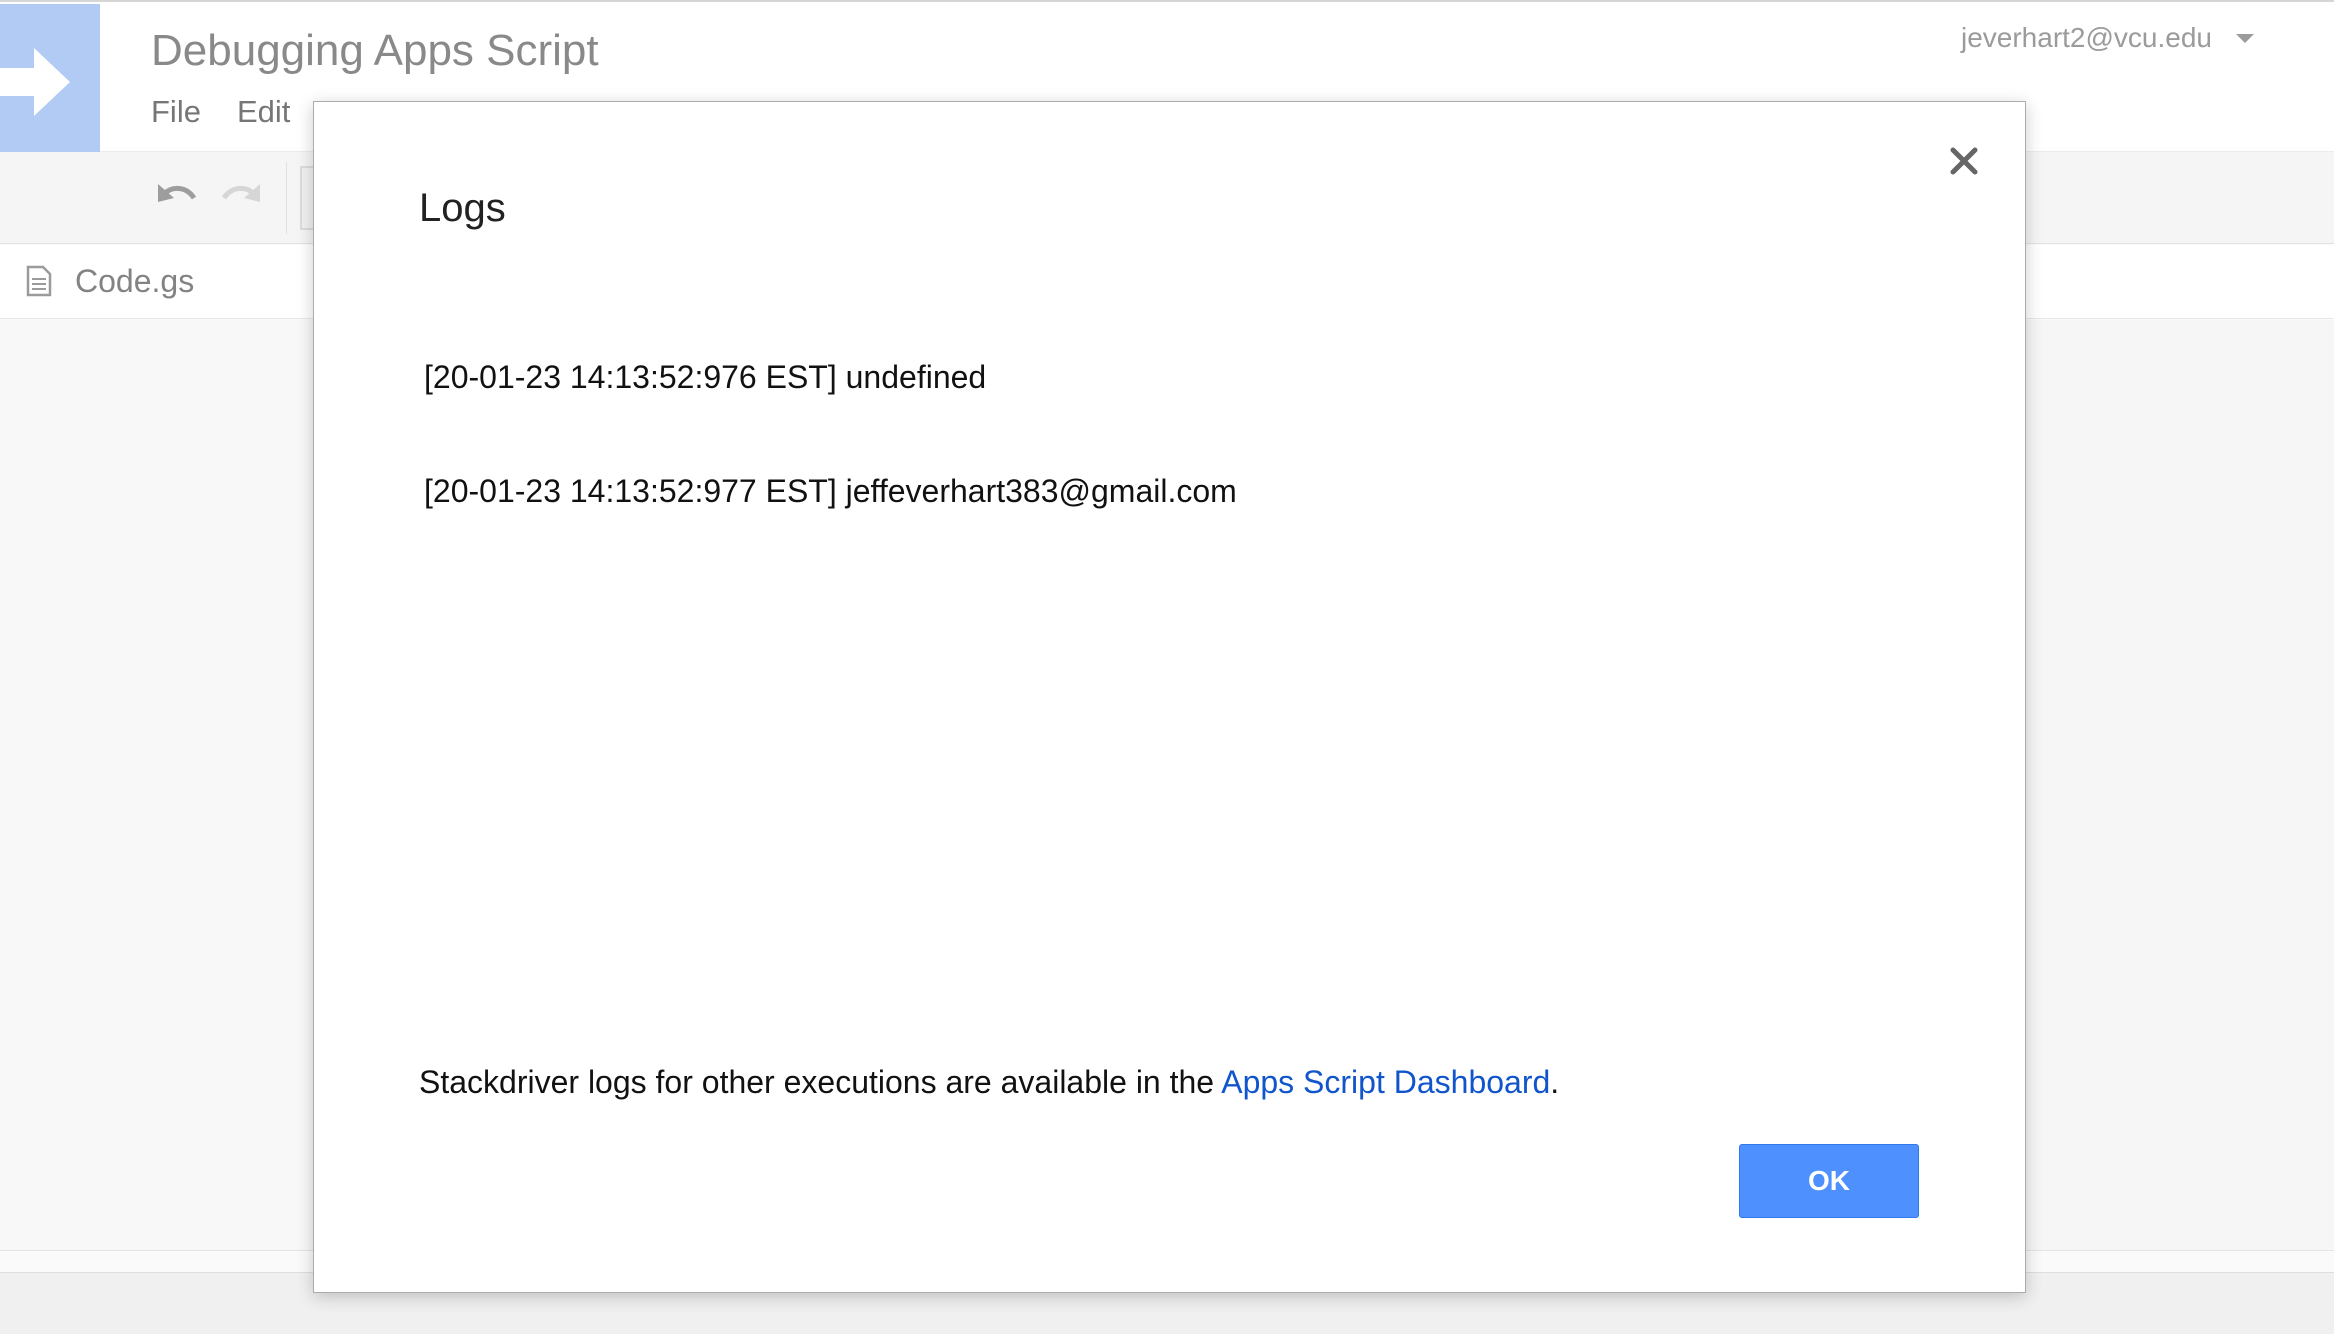 Image resolution: width=2334 pixels, height=1334 pixels. I want to click on stackdriver-note-suffix: ., so click(1555, 1082).